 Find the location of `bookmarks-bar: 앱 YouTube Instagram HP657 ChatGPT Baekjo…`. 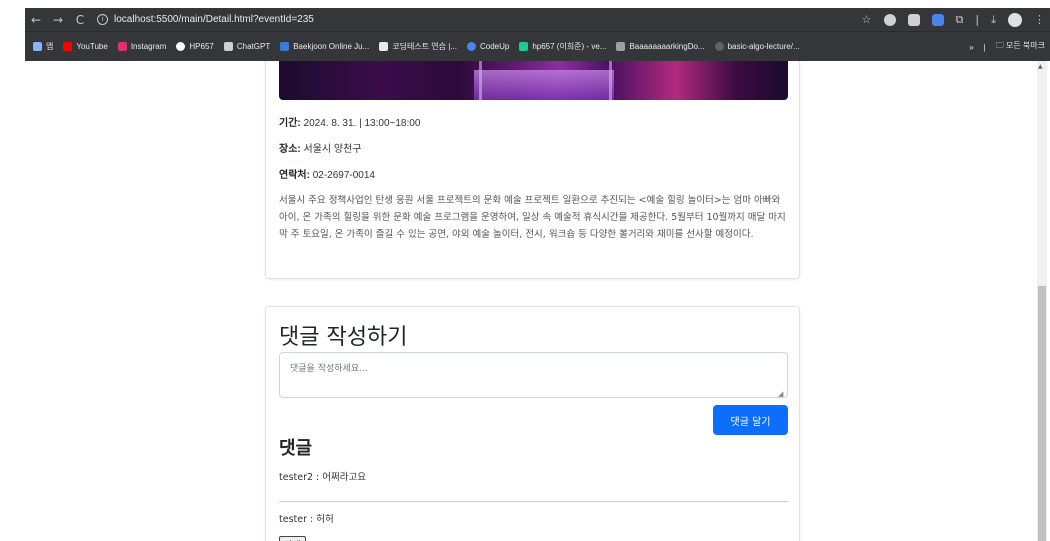

bookmarks-bar: 앱 YouTube Instagram HP657 ChatGPT Baekjo… is located at coordinates (537, 46).